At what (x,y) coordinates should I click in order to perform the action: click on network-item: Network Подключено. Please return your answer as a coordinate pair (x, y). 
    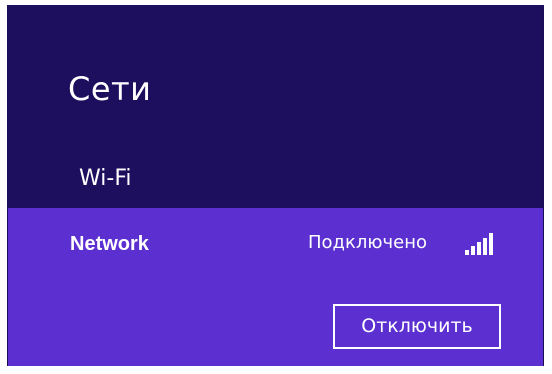
    Looking at the image, I should click on (275, 245).